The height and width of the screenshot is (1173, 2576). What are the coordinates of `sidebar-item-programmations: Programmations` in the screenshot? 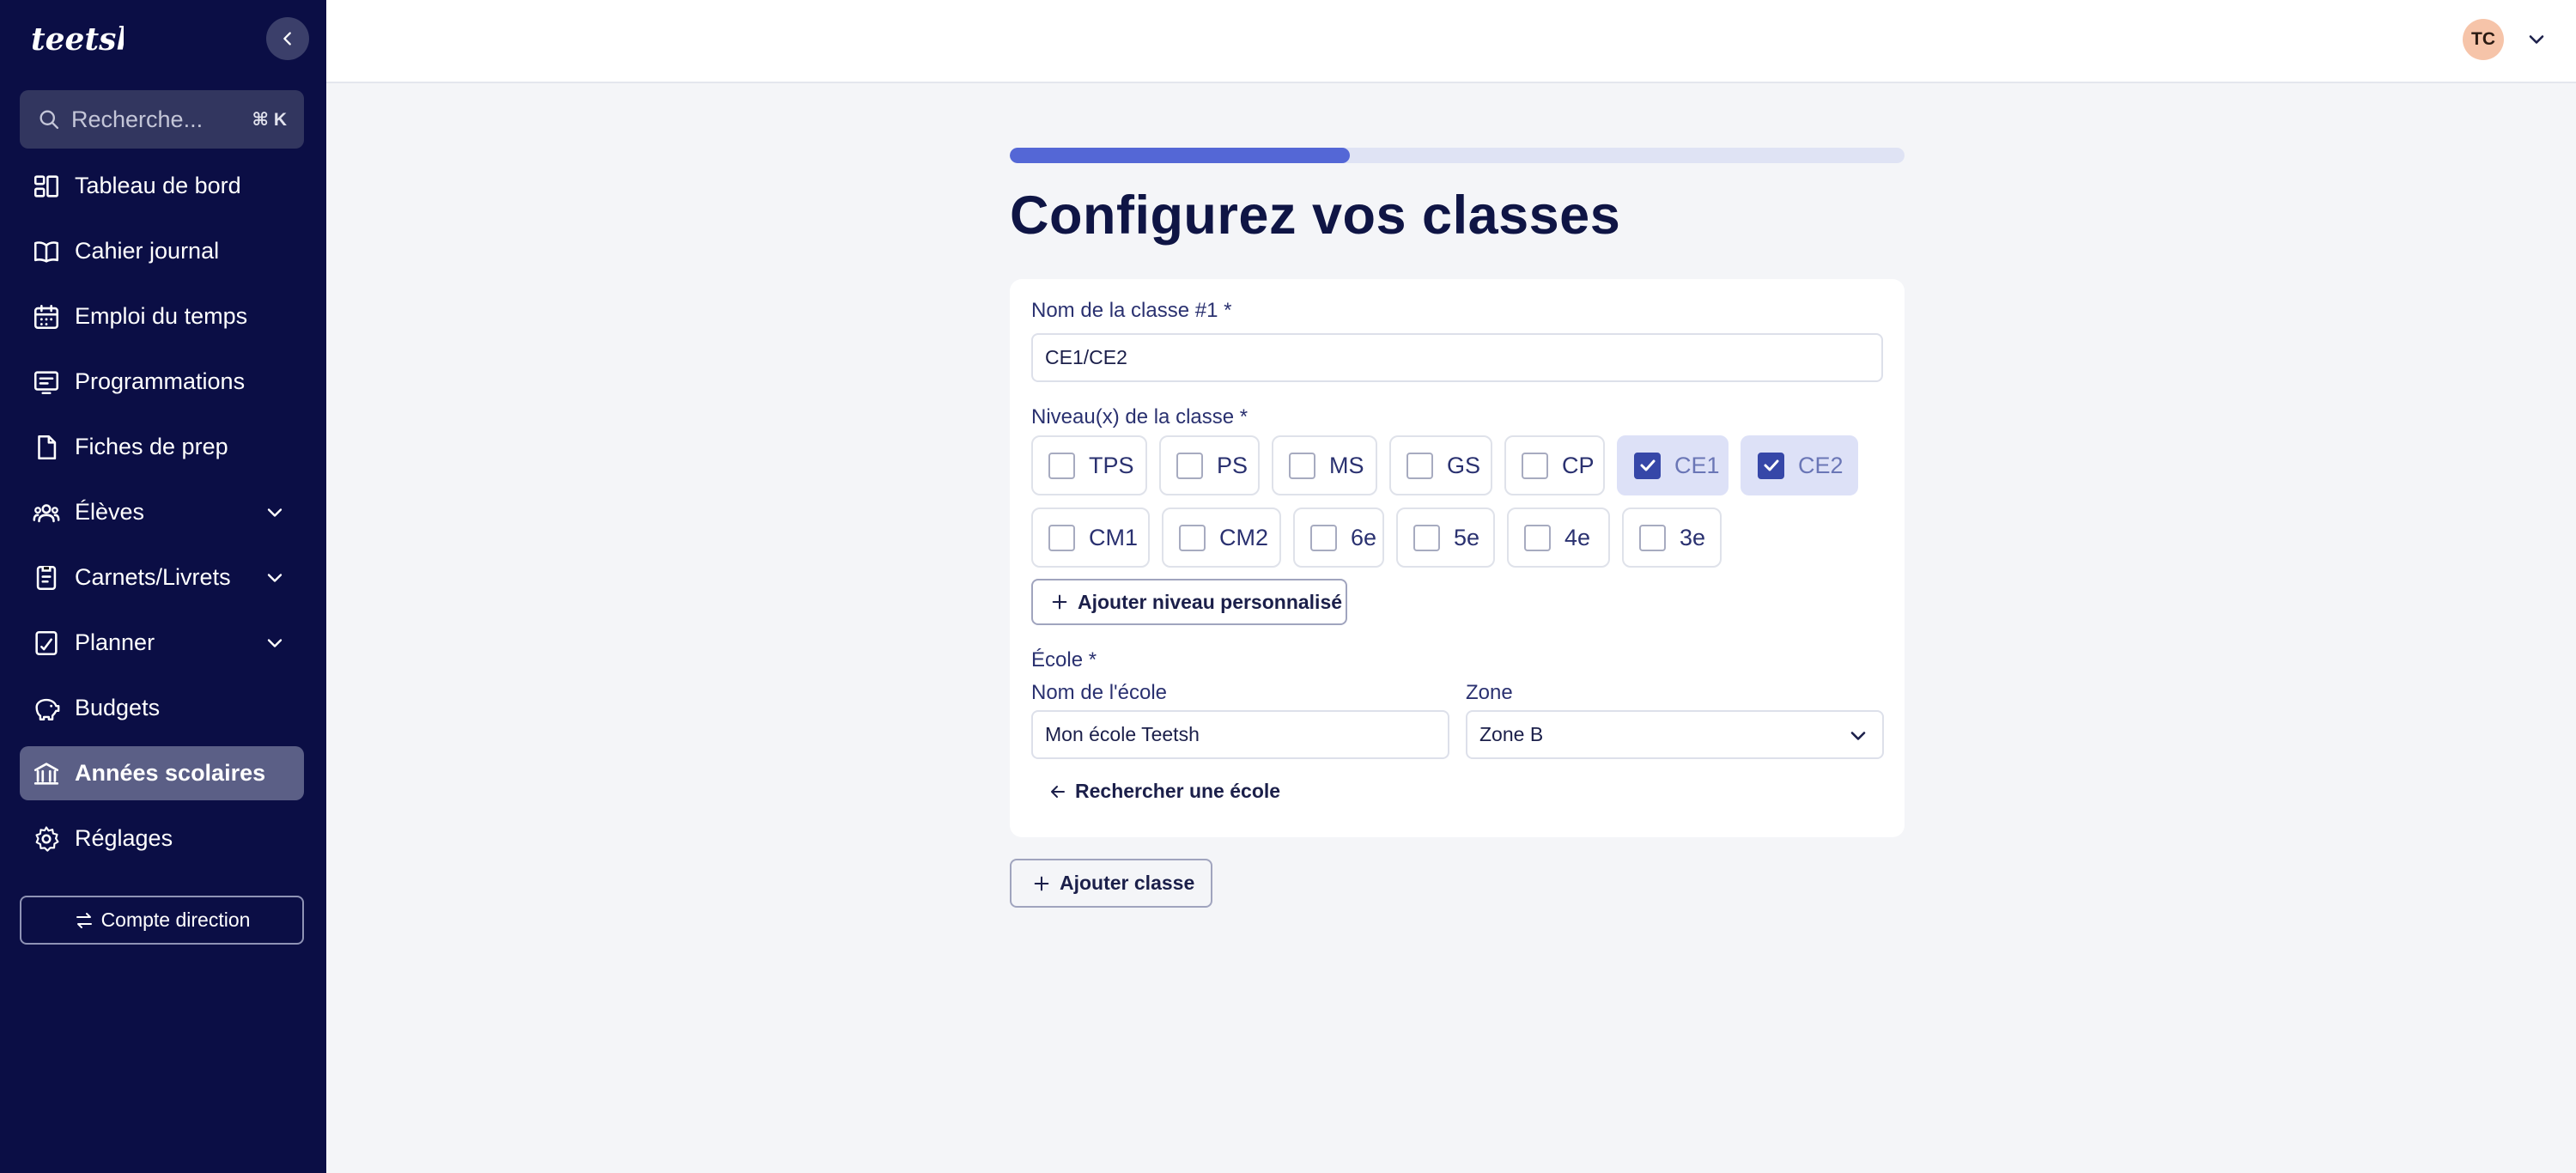 It's located at (162, 382).